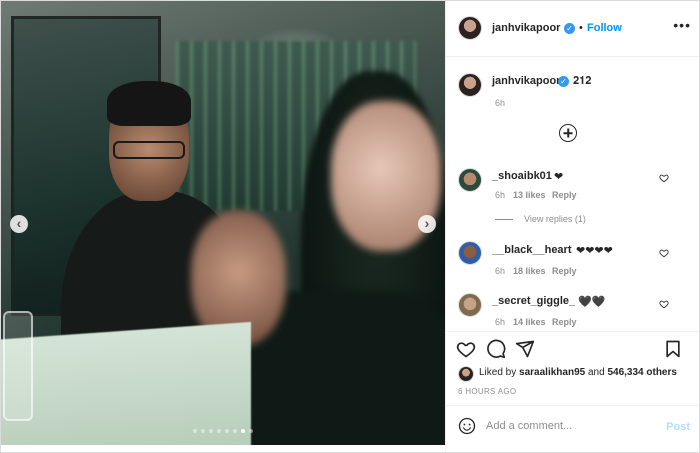 The height and width of the screenshot is (453, 700). Describe the element at coordinates (500, 103) in the screenshot. I see `caption-time: 6h` at that location.